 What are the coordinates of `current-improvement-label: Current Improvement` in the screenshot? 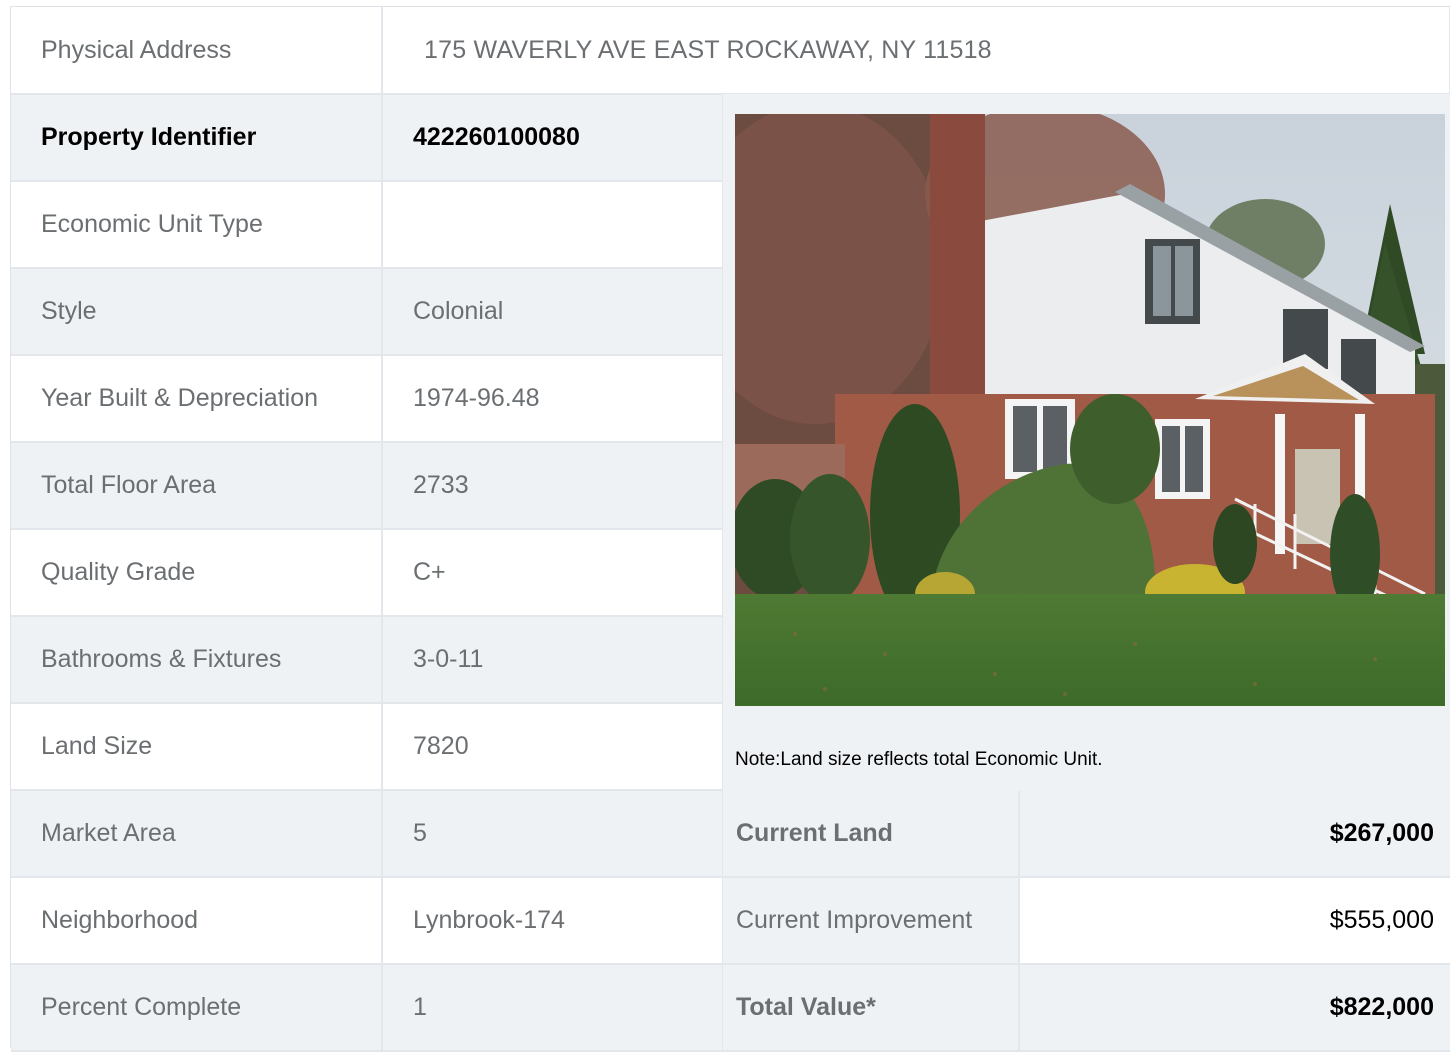 It's located at (870, 921).